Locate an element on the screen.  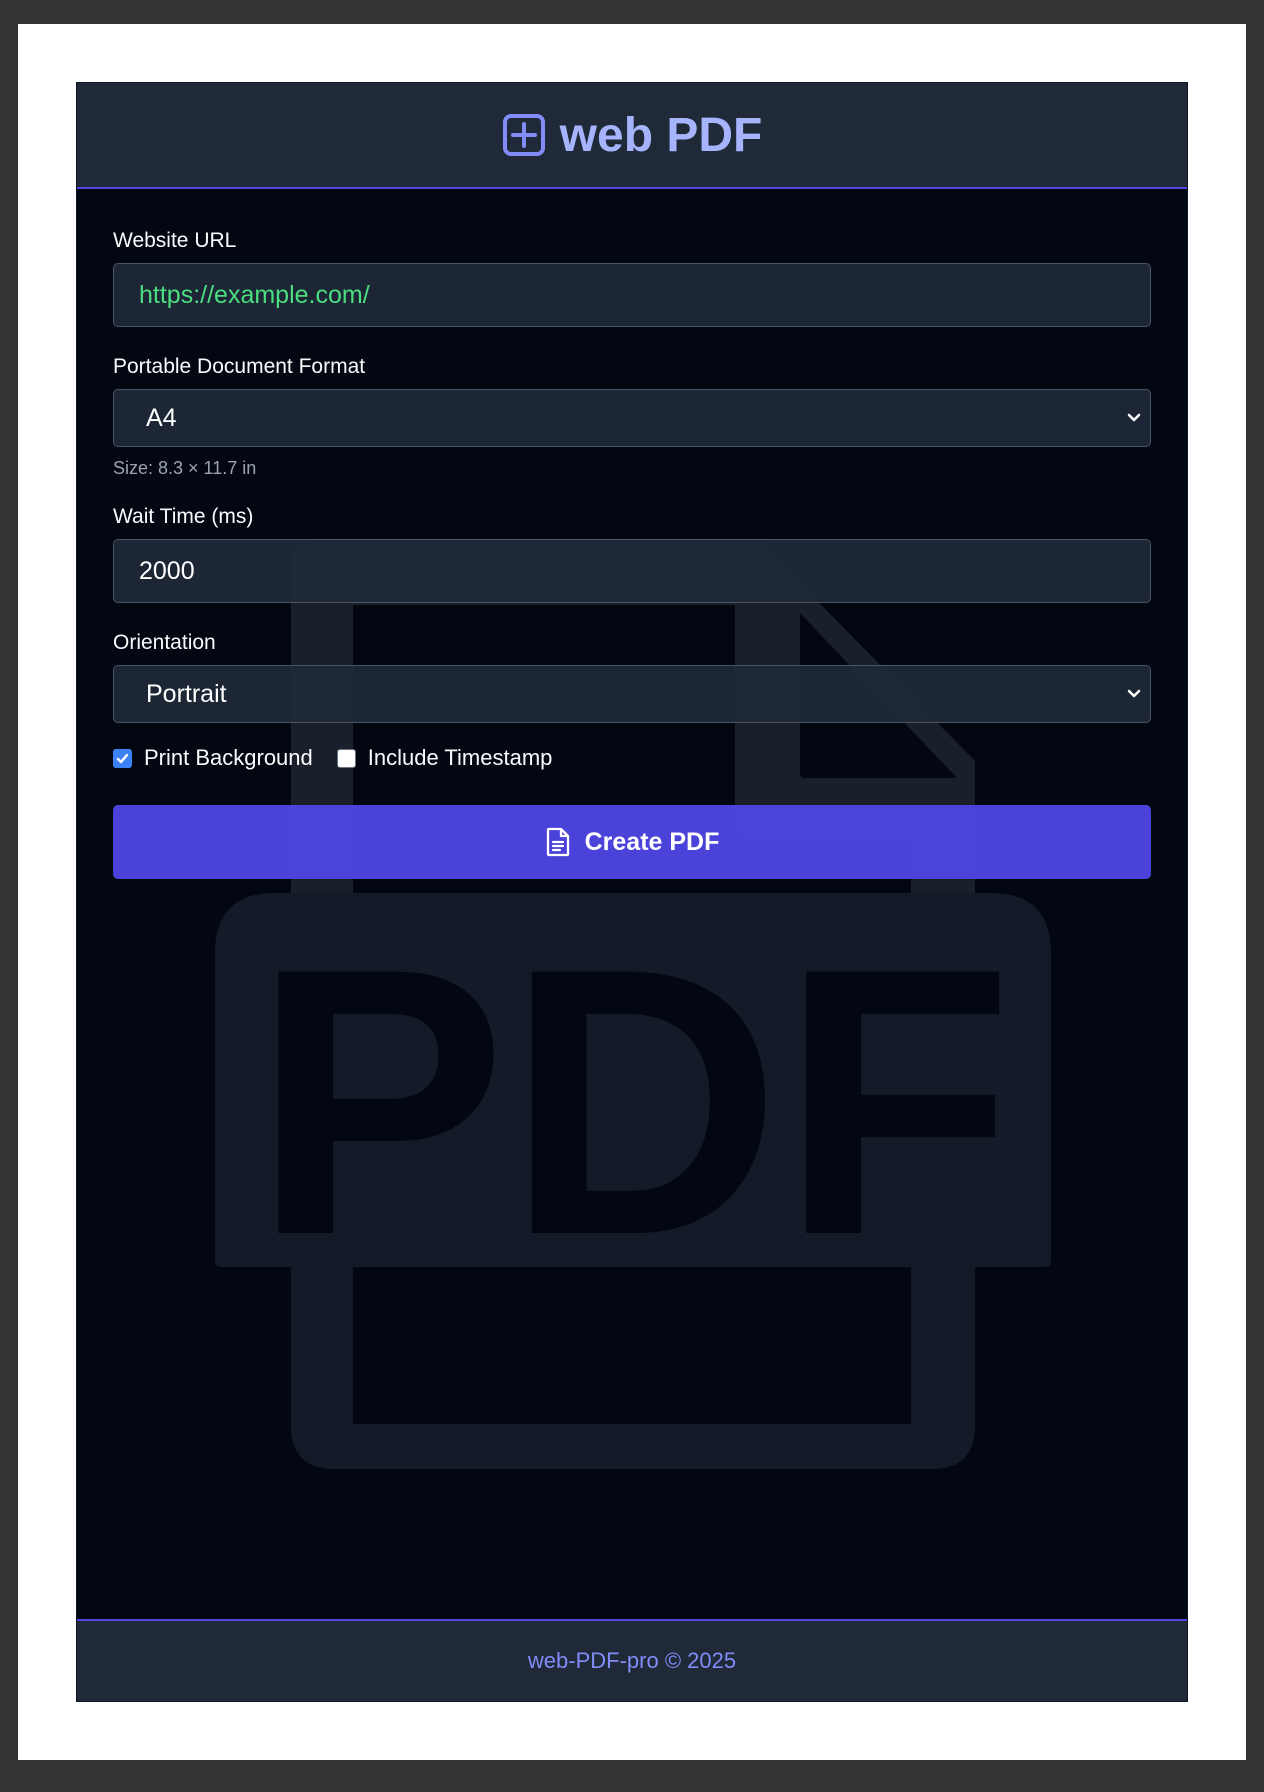
format-select: A4 is located at coordinates (632, 418).